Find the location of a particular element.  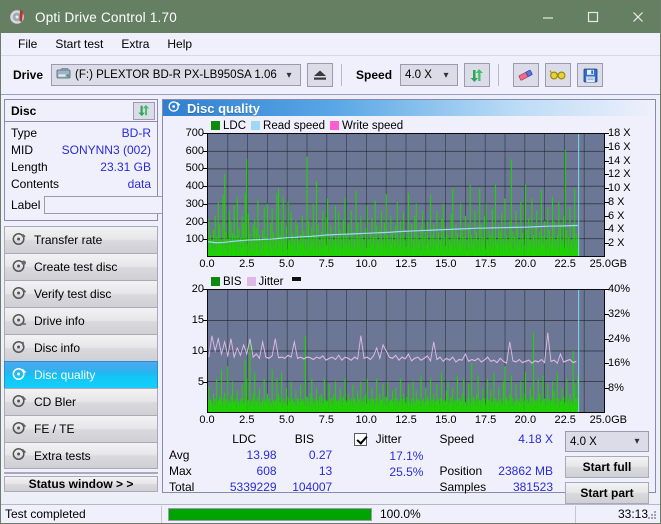

legend-jitter: Jitter is located at coordinates (264, 282).